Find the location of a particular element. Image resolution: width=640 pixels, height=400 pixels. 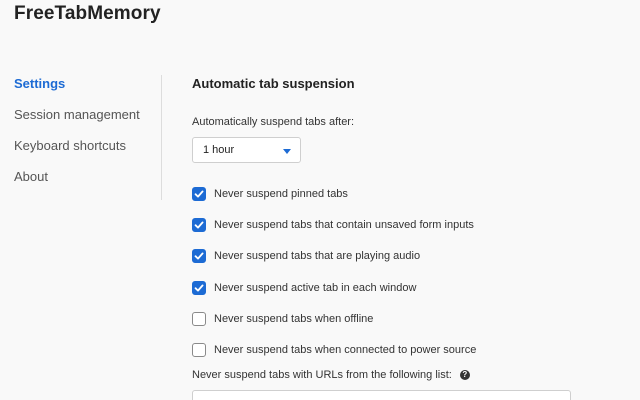

option-label: Never suspend active tab in each window is located at coordinates (315, 287).